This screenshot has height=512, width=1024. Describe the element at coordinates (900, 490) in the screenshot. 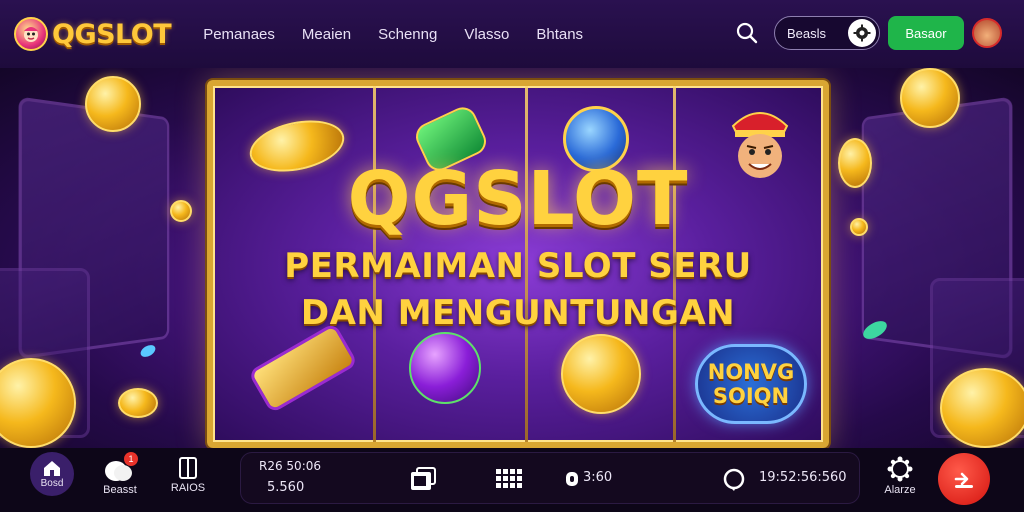

I see `alert-label: Alarze` at that location.